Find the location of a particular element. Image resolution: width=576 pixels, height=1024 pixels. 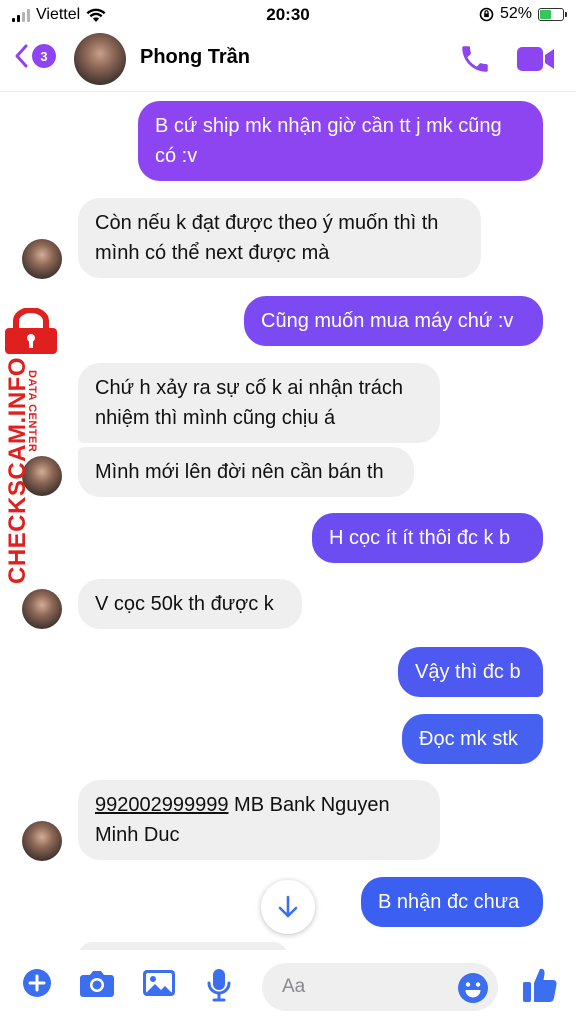

conversation-header: 3 Phong Trần is located at coordinates (288, 61).